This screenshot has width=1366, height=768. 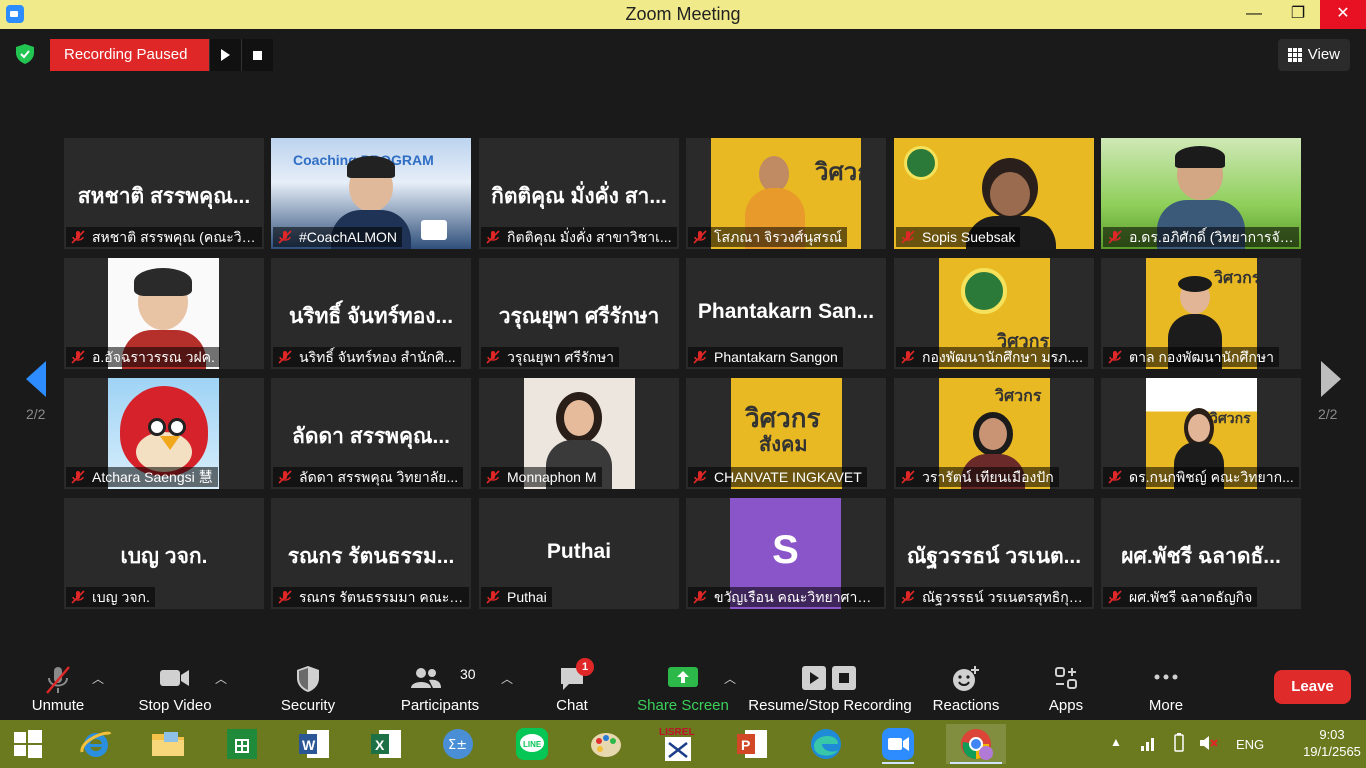 What do you see at coordinates (98, 678) in the screenshot?
I see `audio-options-caret-icon: ︿` at bounding box center [98, 678].